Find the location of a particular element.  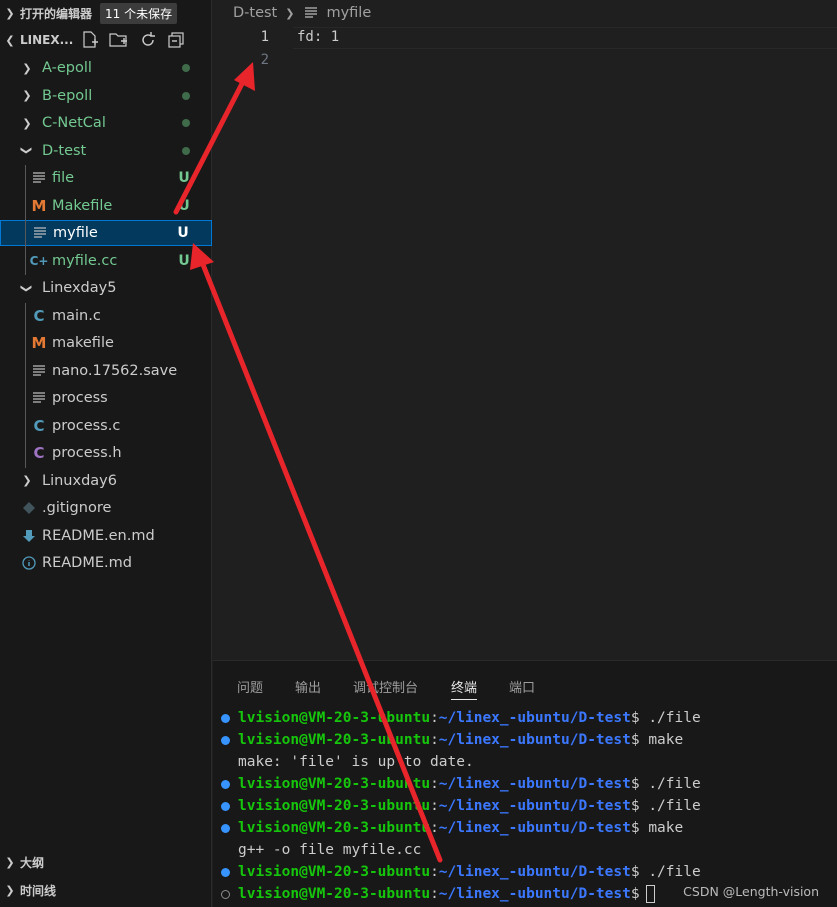

terminal-line: make: 'file' is up to date. is located at coordinates (347, 762).